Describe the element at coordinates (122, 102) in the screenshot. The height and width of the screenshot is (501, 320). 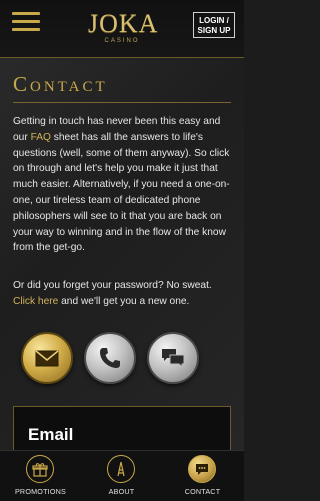
I see `title-divider` at that location.